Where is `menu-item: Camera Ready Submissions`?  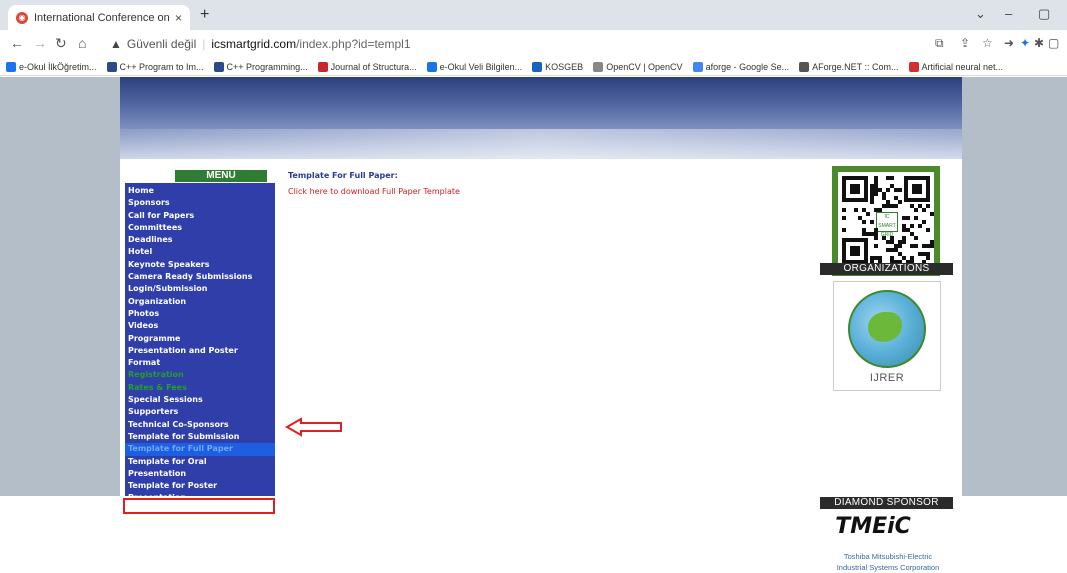
menu-item: Camera Ready Submissions is located at coordinates (200, 277).